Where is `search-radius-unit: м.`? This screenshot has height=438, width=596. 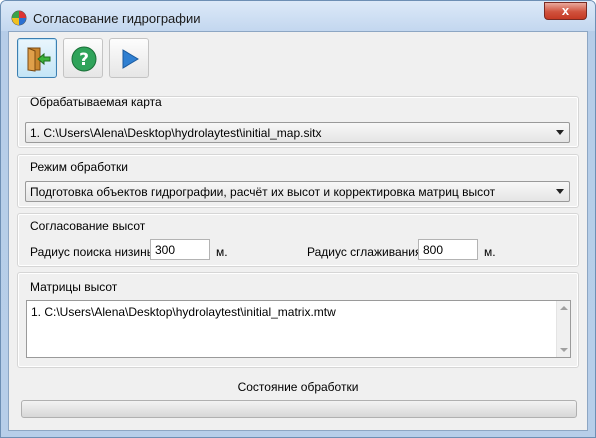 search-radius-unit: м. is located at coordinates (222, 252).